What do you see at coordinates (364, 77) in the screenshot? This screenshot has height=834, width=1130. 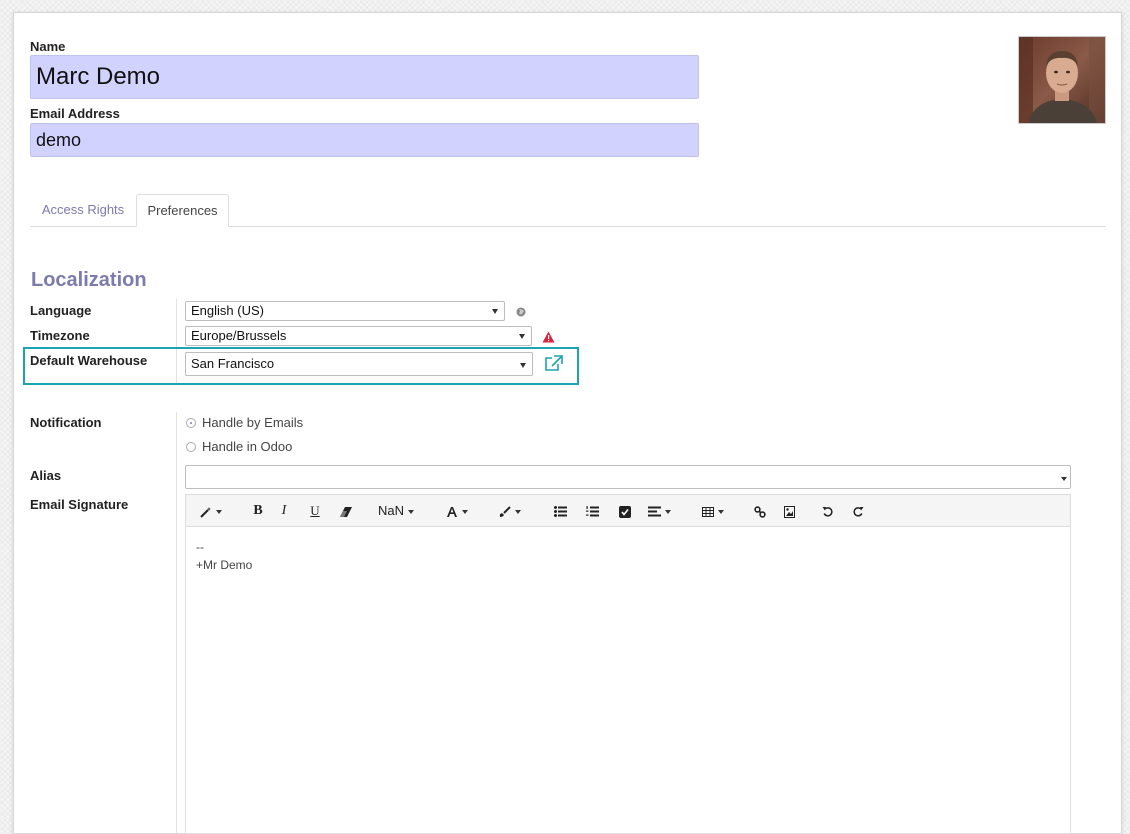 I see `name-input: Marc Demo` at bounding box center [364, 77].